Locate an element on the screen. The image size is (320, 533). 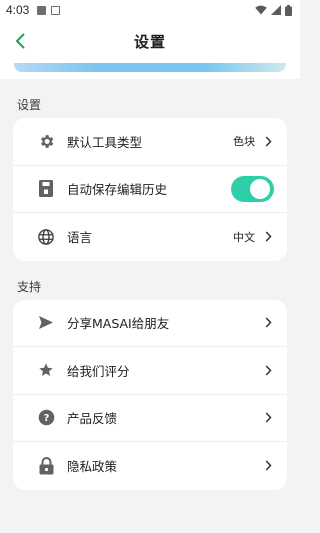
page-title: 设置 is located at coordinates (149, 42).